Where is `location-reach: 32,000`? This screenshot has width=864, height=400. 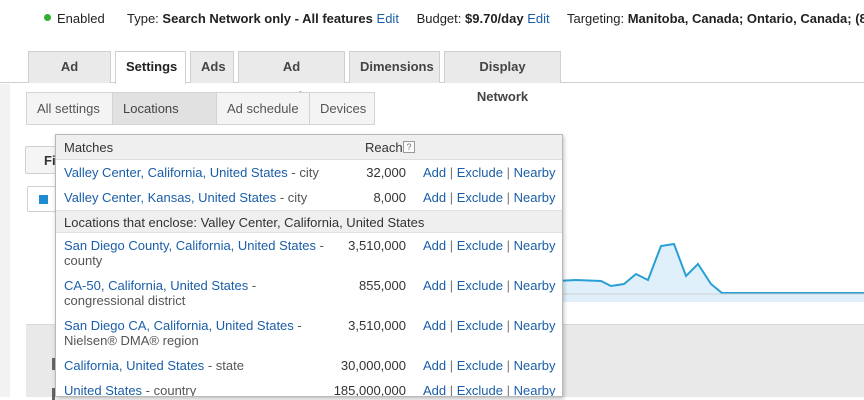
location-reach: 32,000 is located at coordinates (386, 172).